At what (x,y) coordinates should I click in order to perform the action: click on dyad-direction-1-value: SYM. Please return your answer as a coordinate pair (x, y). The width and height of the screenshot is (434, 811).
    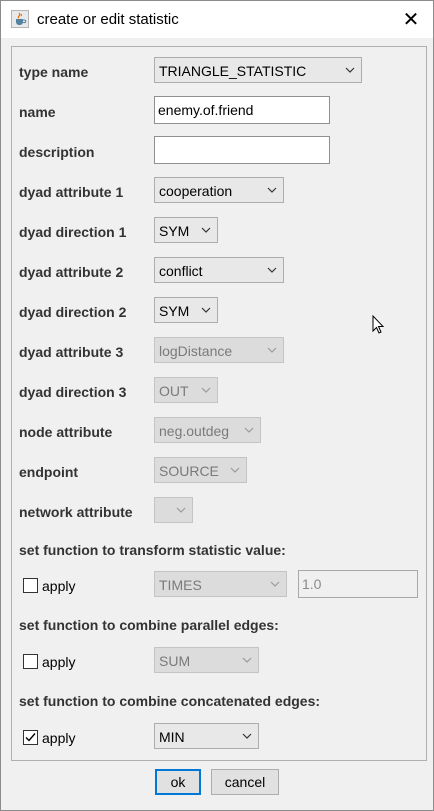
    Looking at the image, I should click on (174, 231).